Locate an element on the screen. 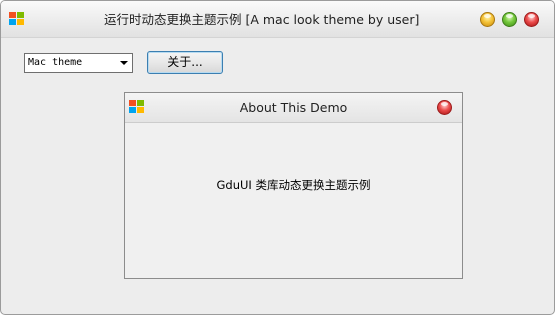  maximize-icon is located at coordinates (509, 19).